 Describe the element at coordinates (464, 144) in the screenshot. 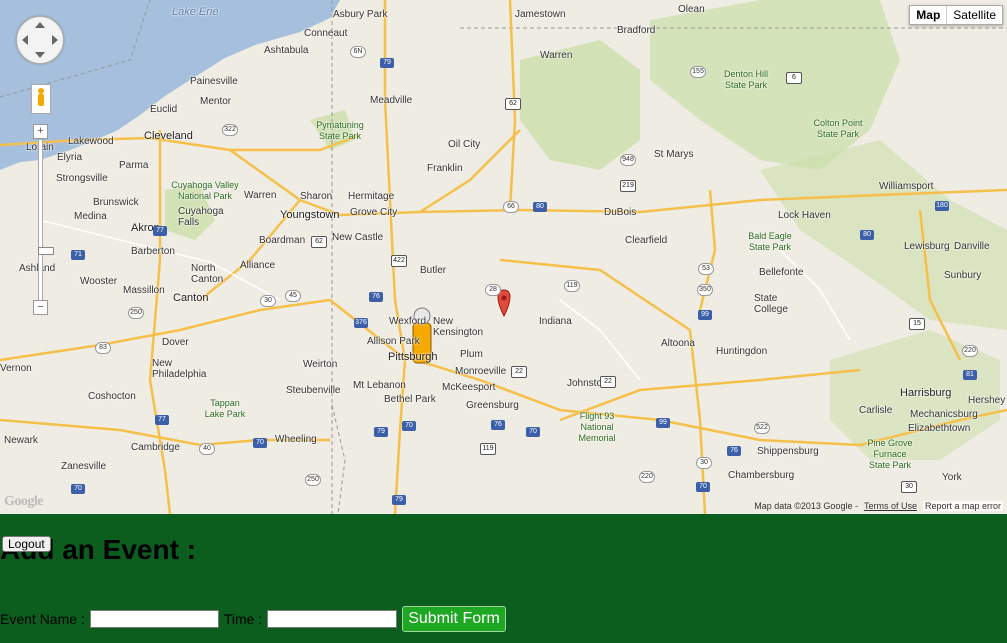

I see `city-label: Oil City` at that location.